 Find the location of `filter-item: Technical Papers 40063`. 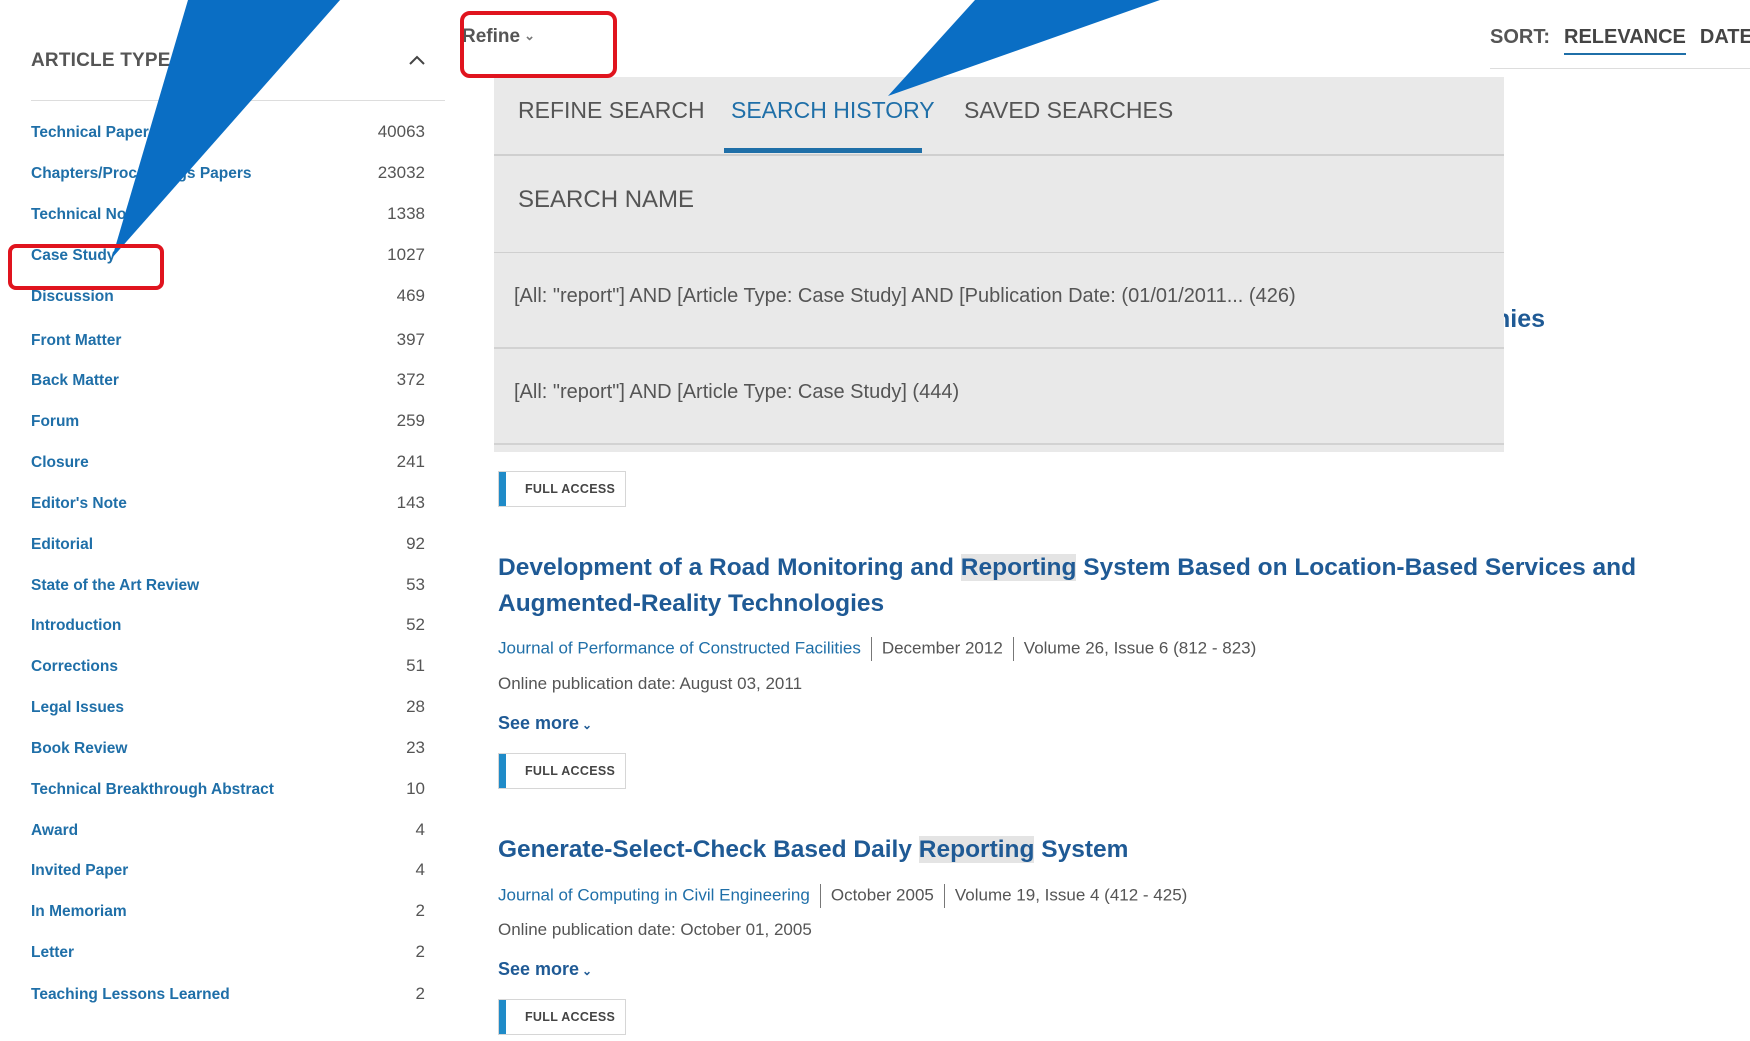

filter-item: Technical Papers 40063 is located at coordinates (231, 135).